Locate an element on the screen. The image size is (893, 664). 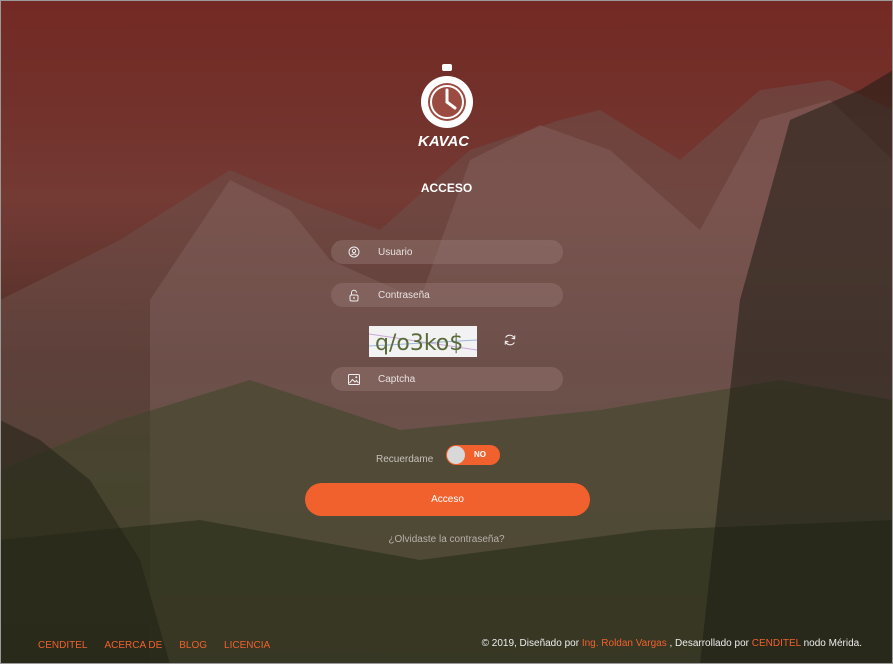
captcha-field is located at coordinates (447, 379).